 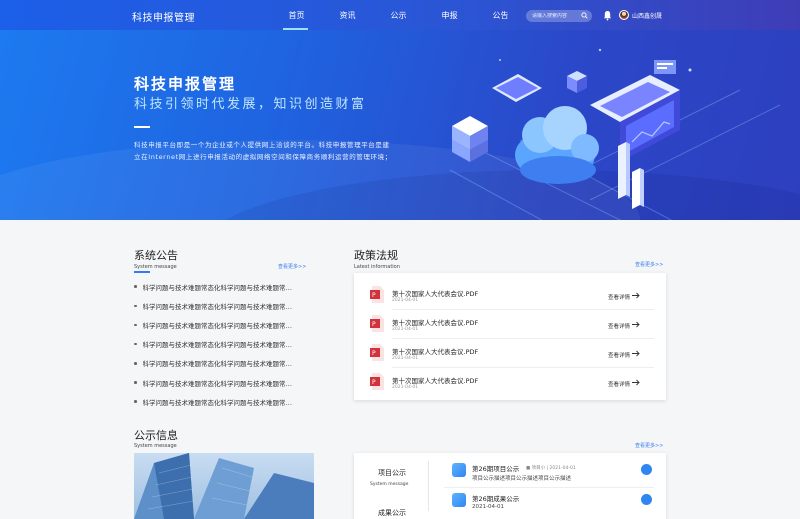 What do you see at coordinates (185, 84) in the screenshot?
I see `banner-title: 科技申报管理` at bounding box center [185, 84].